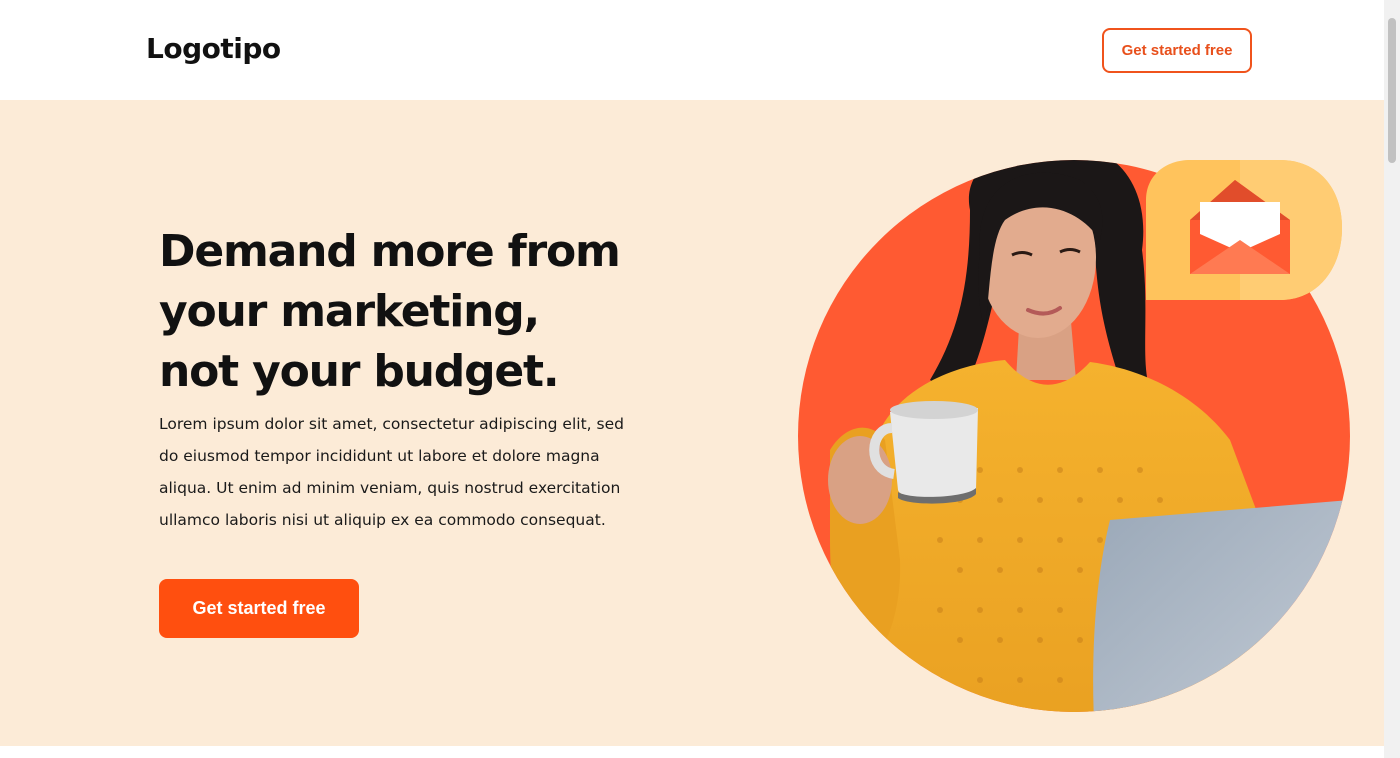 The image size is (1400, 758). What do you see at coordinates (259, 608) in the screenshot?
I see `hero-get-started-button: Get started free` at bounding box center [259, 608].